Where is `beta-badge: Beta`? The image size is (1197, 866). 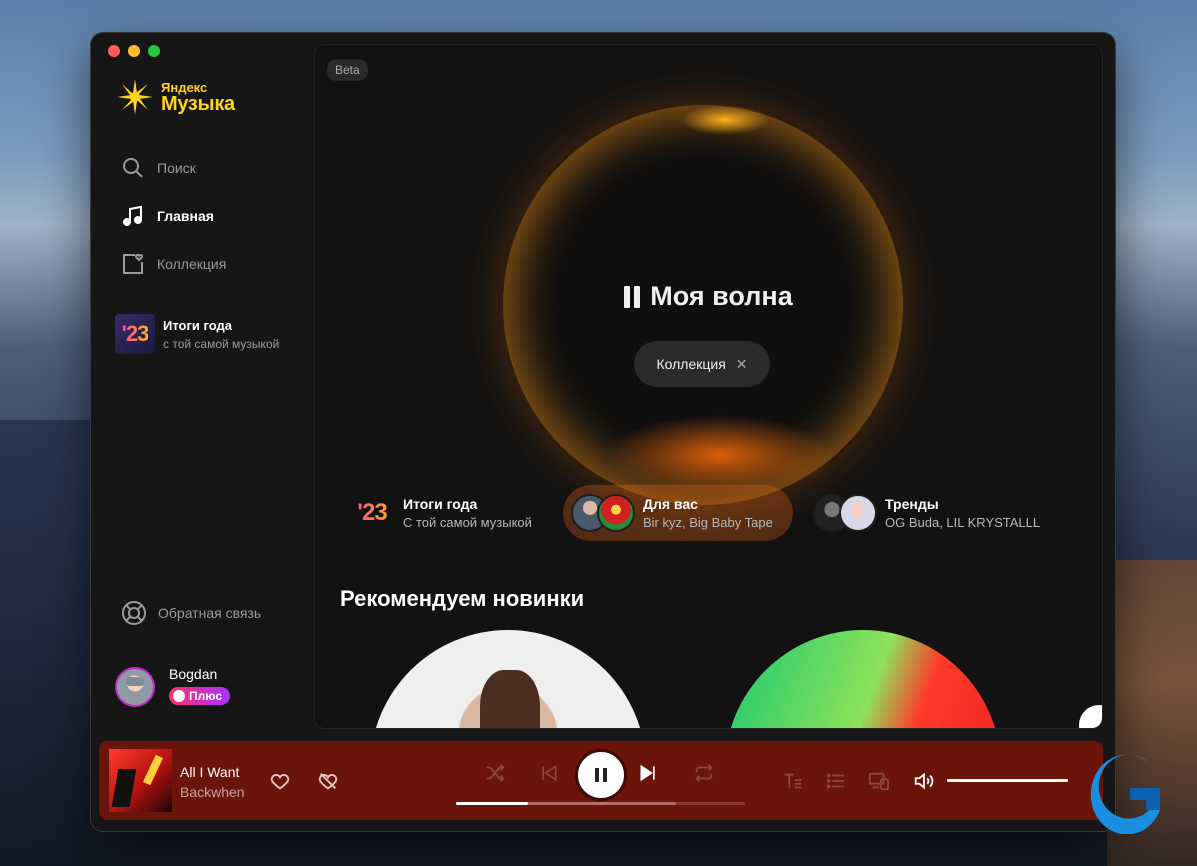
beta-badge: Beta is located at coordinates (347, 70).